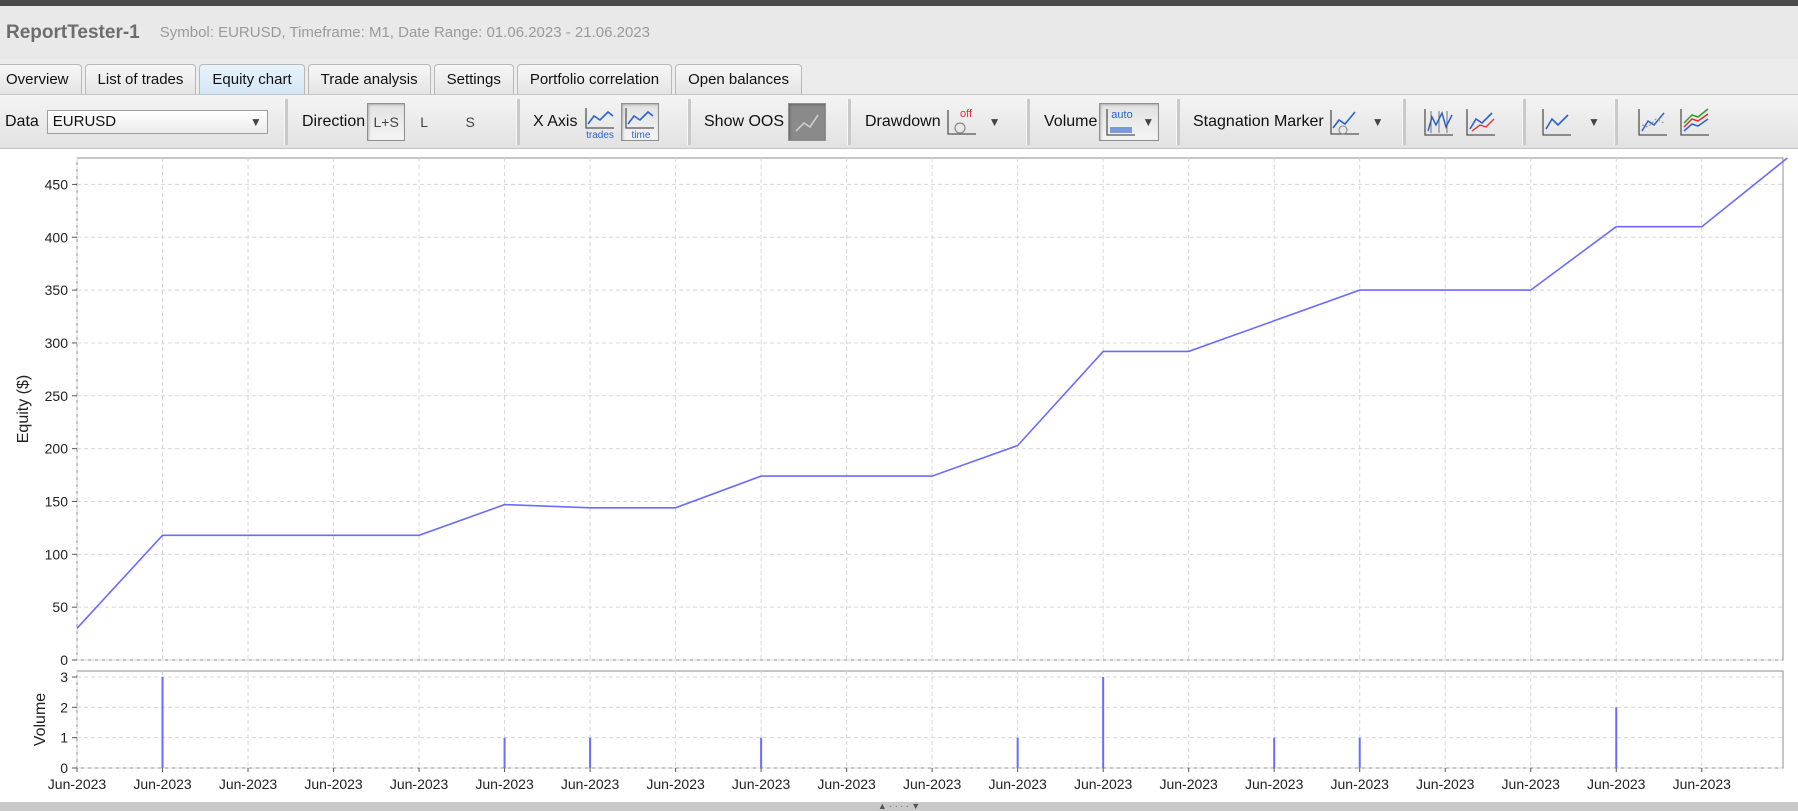 The image size is (1798, 811). I want to click on scatter-line-chart-icon, so click(1652, 122).